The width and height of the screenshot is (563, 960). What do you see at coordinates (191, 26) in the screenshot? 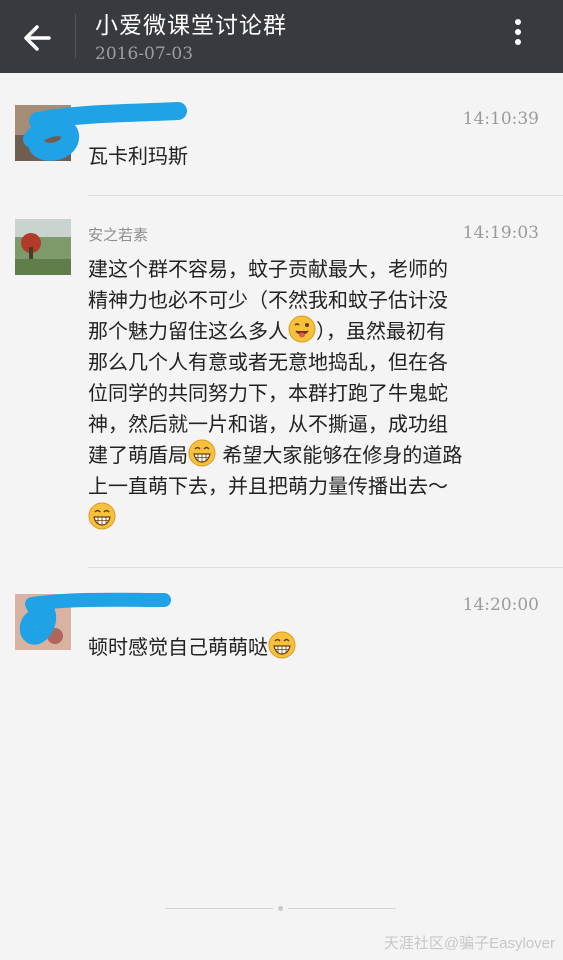
I see `chat-title: 小爱微课堂讨论群` at bounding box center [191, 26].